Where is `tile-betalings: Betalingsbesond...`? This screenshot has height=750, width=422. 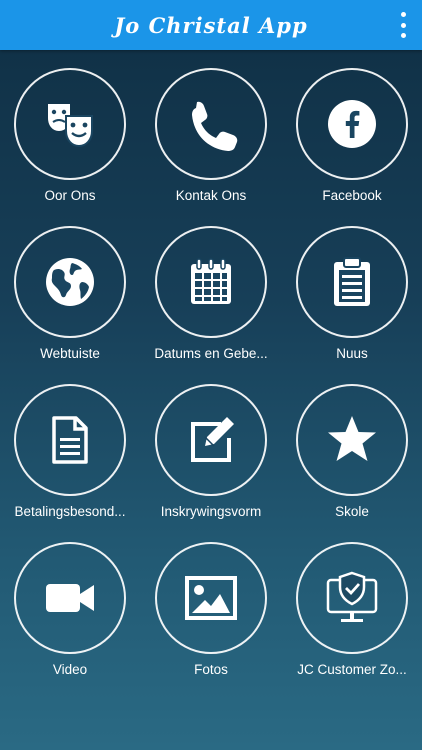 tile-betalings: Betalingsbesond... is located at coordinates (70, 463).